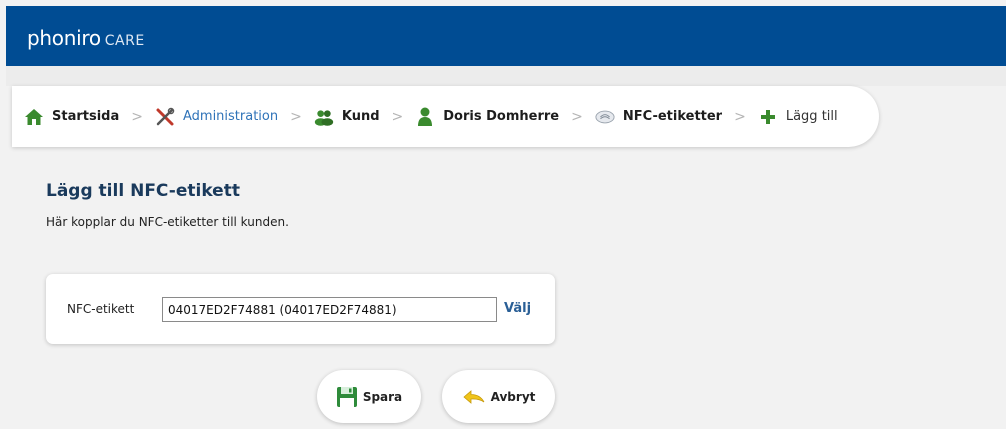 The image size is (1006, 429). What do you see at coordinates (517, 308) in the screenshot?
I see `pick-nfc-tag-link: Välj` at bounding box center [517, 308].